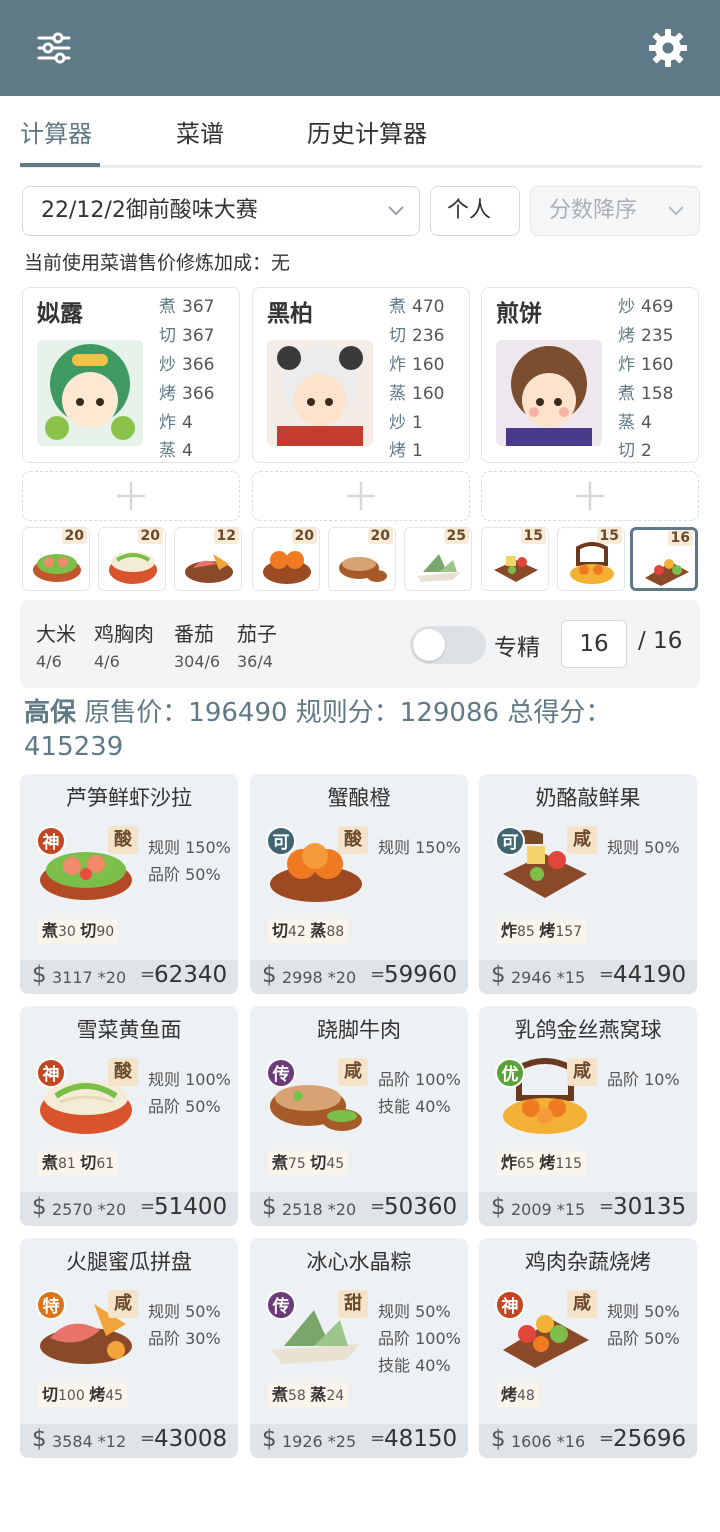 Image resolution: width=720 pixels, height=1532 pixels. Describe the element at coordinates (184, 1106) in the screenshot. I see `dish-buff: 品阶 50%` at that location.